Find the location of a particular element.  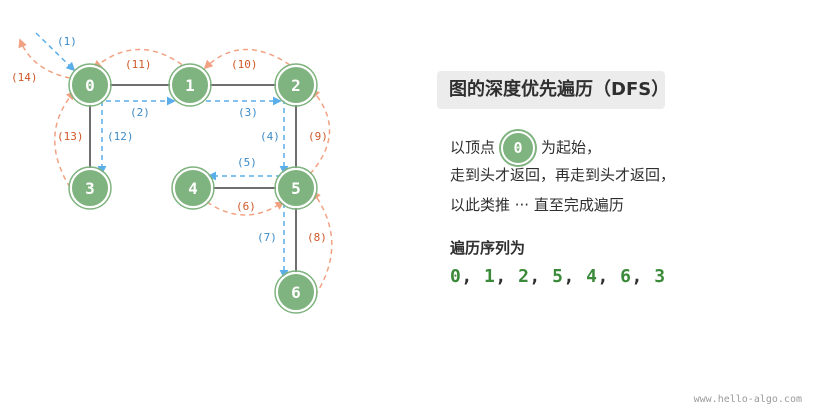

node-6: 6 is located at coordinates (296, 292).